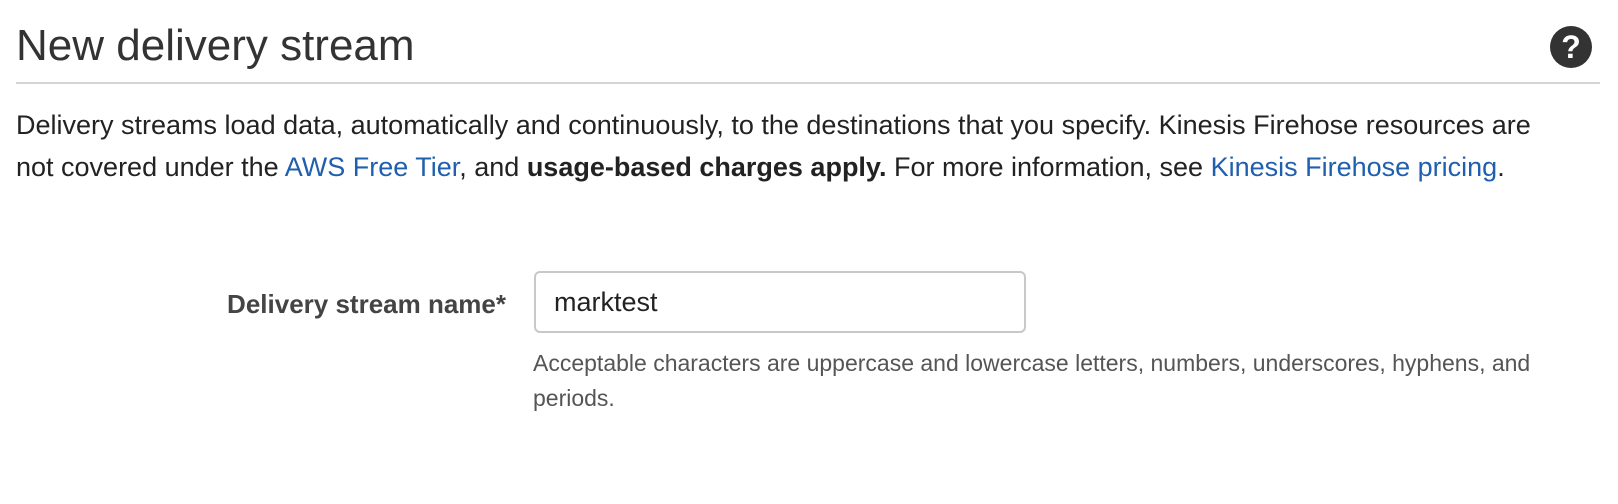 This screenshot has width=1618, height=504. Describe the element at coordinates (493, 167) in the screenshot. I see `description-text: , and` at that location.